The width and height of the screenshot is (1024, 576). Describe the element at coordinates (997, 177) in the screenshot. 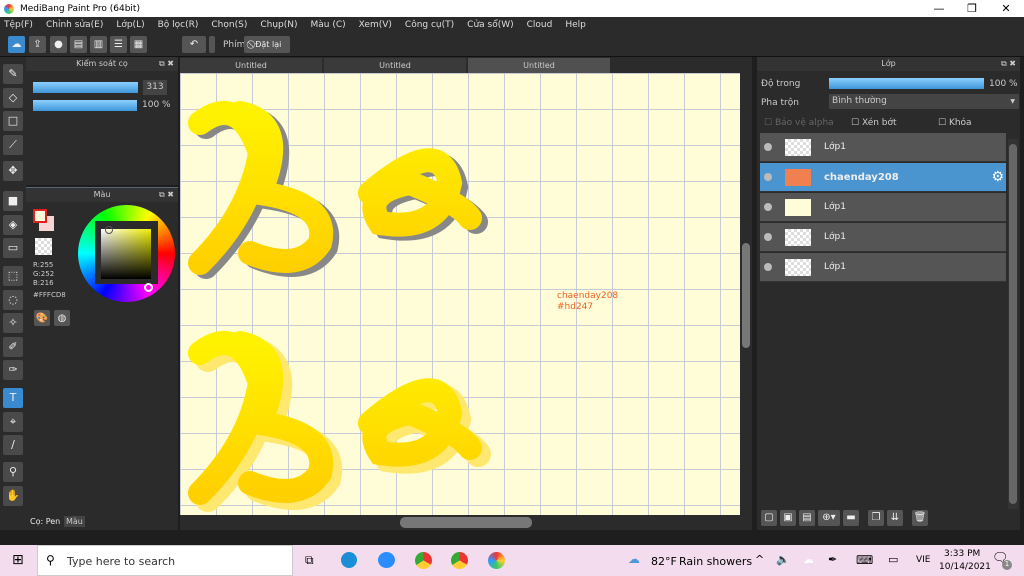

I see `gear-icon: ⚙` at that location.